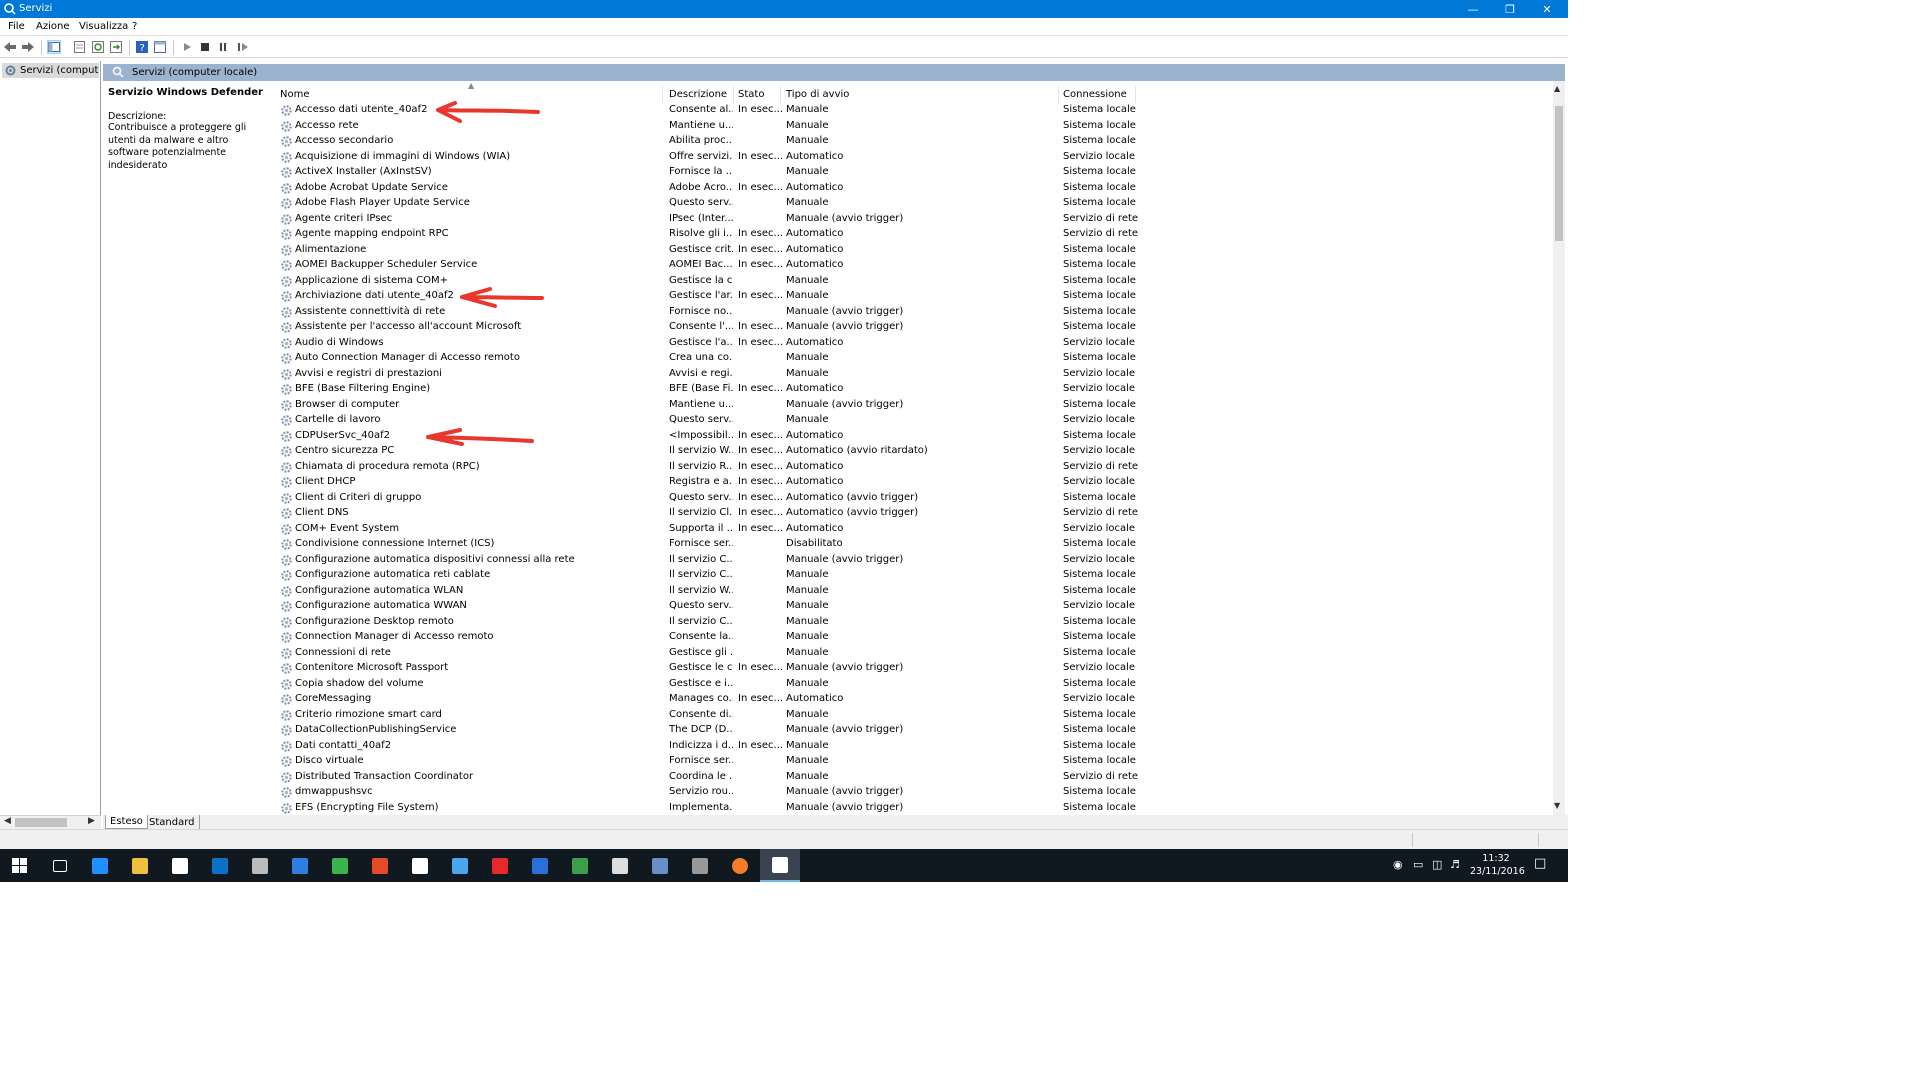 This screenshot has height=1080, width=1920. What do you see at coordinates (243, 47) in the screenshot?
I see `restart-service-icon` at bounding box center [243, 47].